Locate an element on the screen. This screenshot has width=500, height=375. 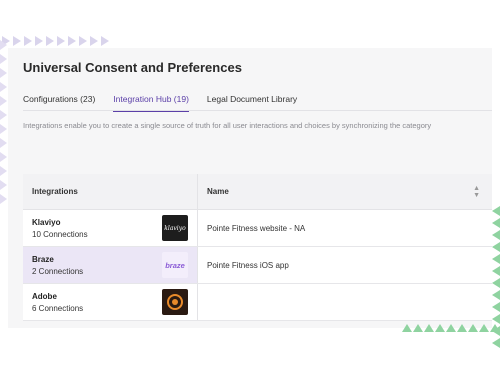
integration-name: Braze is located at coordinates (43, 259).